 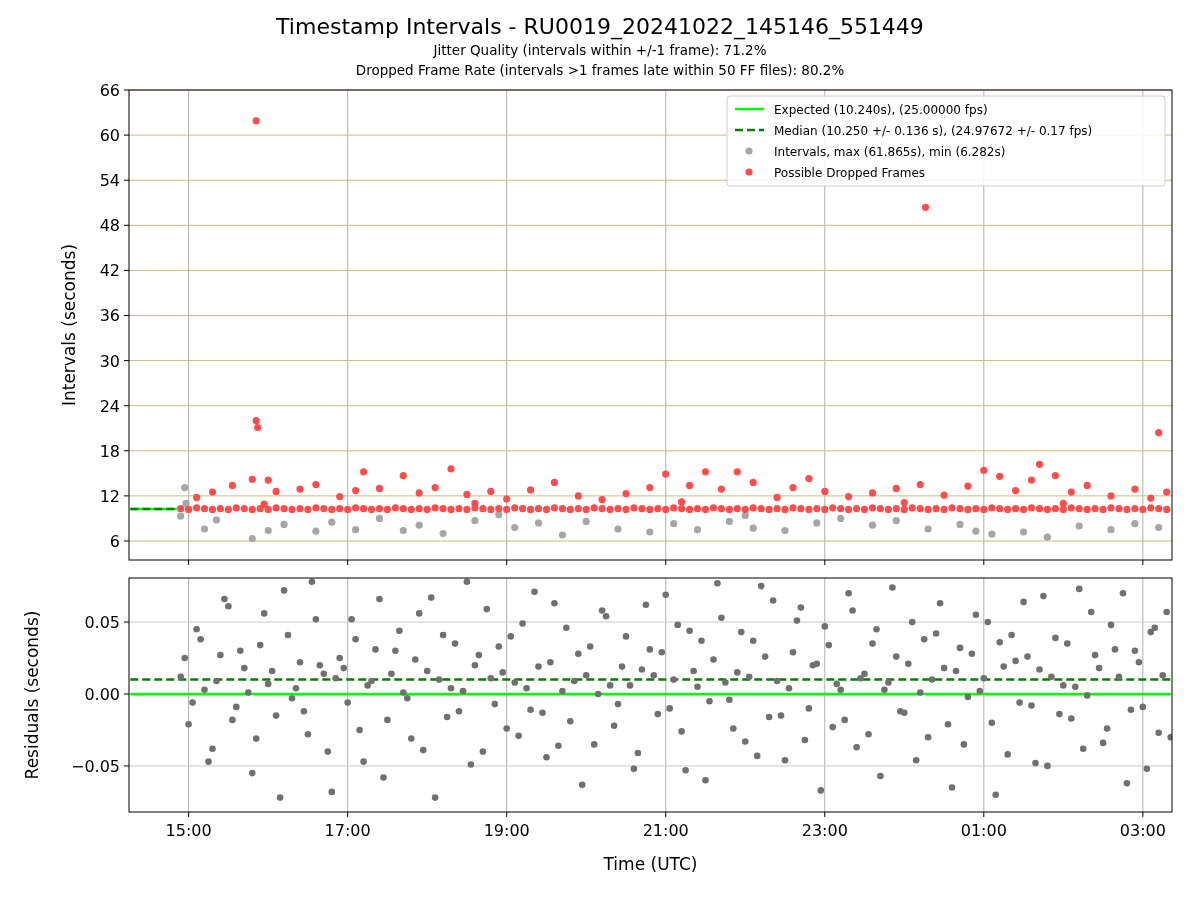 I want to click on legend-label: Median (10.250 +/- 0.136 s), (24.97672 +/- 0.17 fps), so click(x=933, y=130).